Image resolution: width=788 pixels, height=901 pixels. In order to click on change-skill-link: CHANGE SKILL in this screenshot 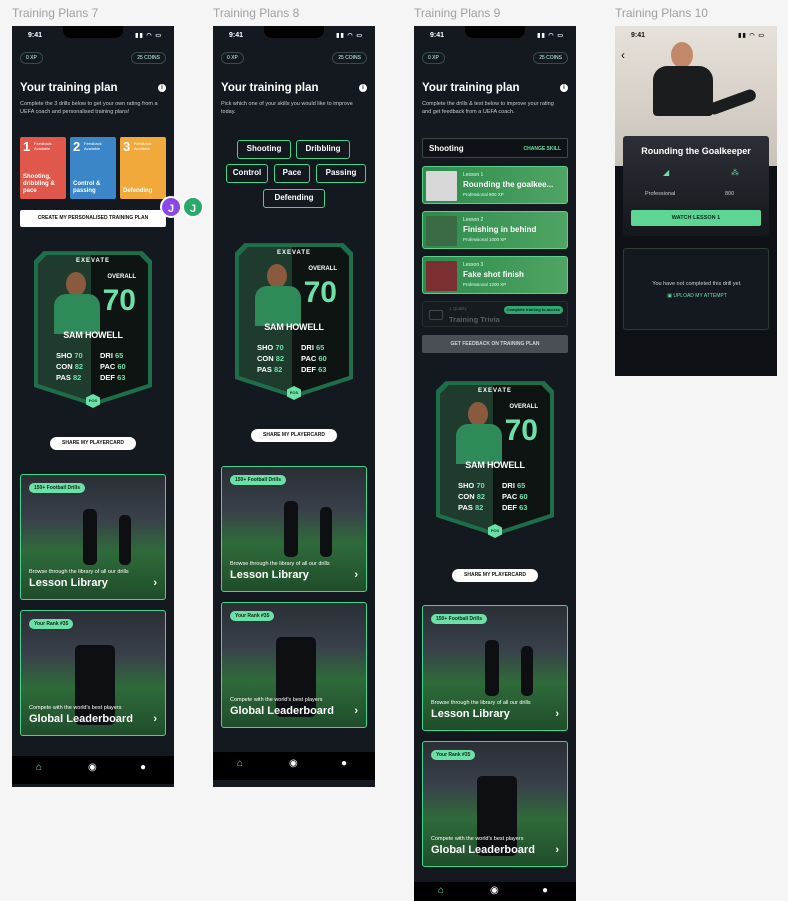, I will do `click(543, 149)`.